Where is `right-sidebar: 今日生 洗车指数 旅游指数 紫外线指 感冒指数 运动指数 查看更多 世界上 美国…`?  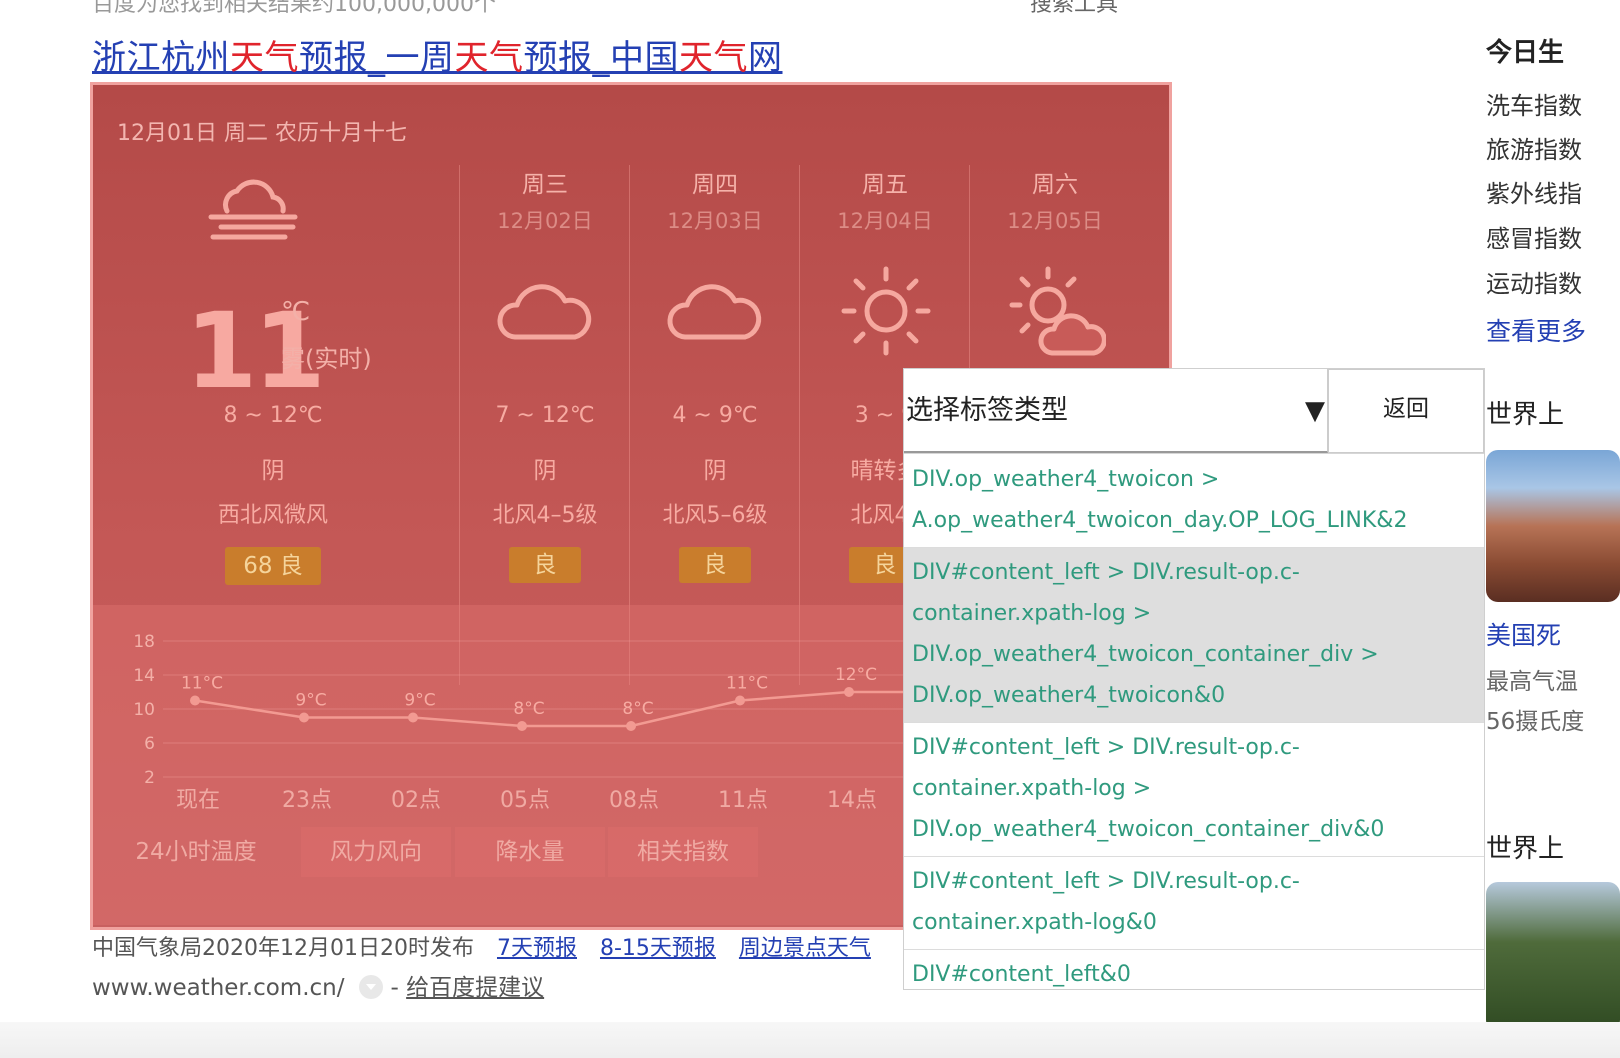
right-sidebar: 今日生 洗车指数 旅游指数 紫外线指 感冒指数 运动指数 查看更多 世界上 美国… is located at coordinates (1553, 529).